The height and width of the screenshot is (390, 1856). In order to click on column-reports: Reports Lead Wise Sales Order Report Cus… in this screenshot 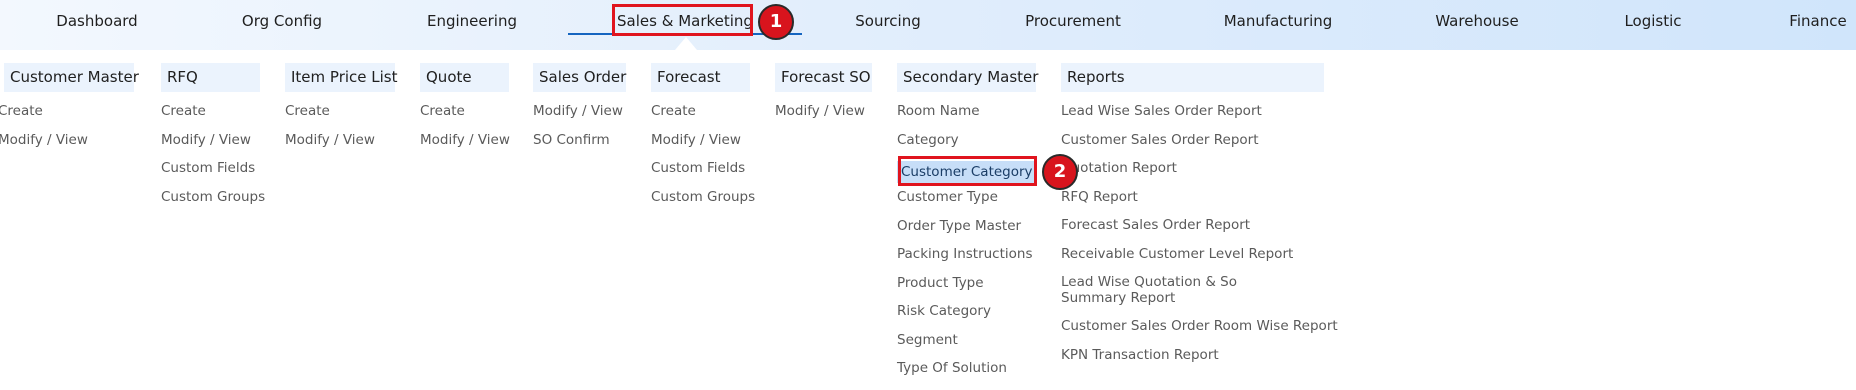, I will do `click(1199, 220)`.